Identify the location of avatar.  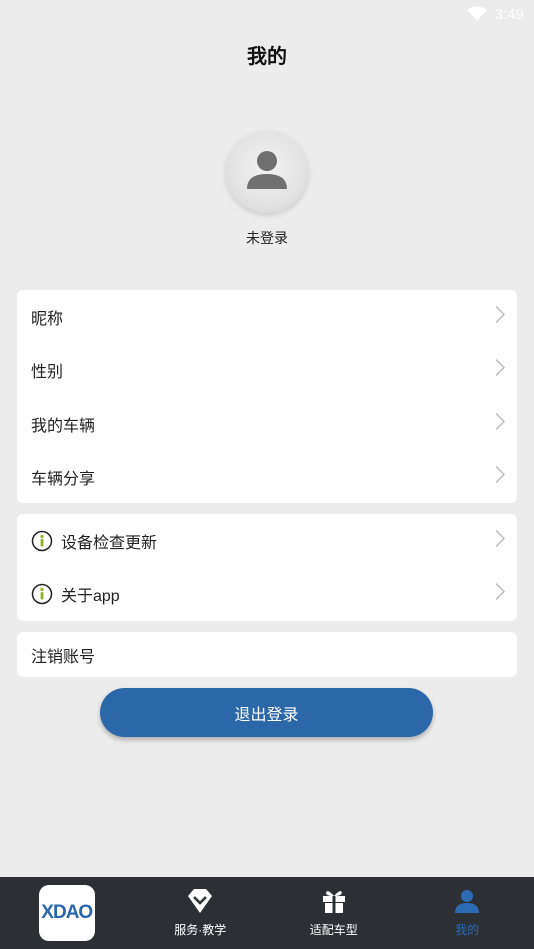
(267, 172).